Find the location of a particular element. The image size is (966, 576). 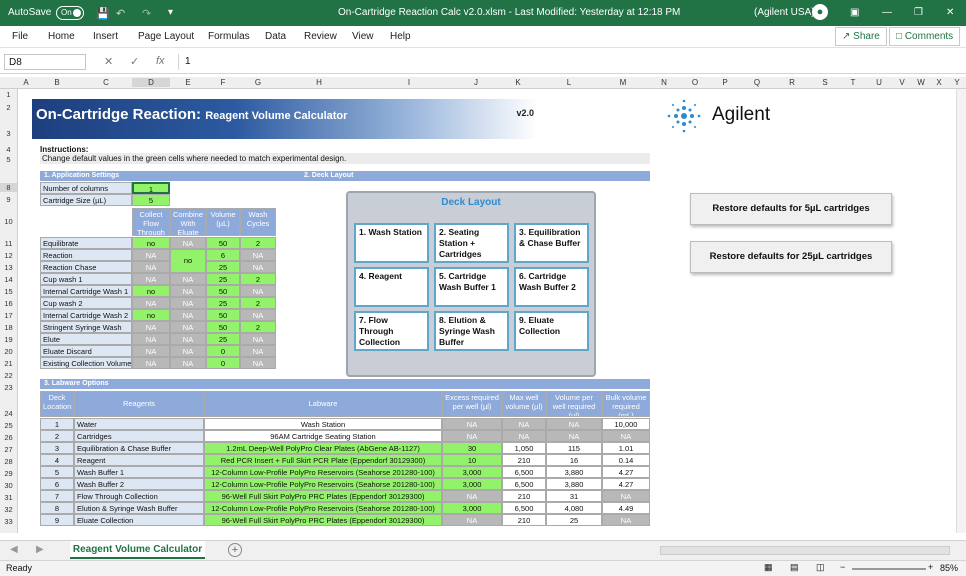

comments-button: □ Comments is located at coordinates (925, 36).